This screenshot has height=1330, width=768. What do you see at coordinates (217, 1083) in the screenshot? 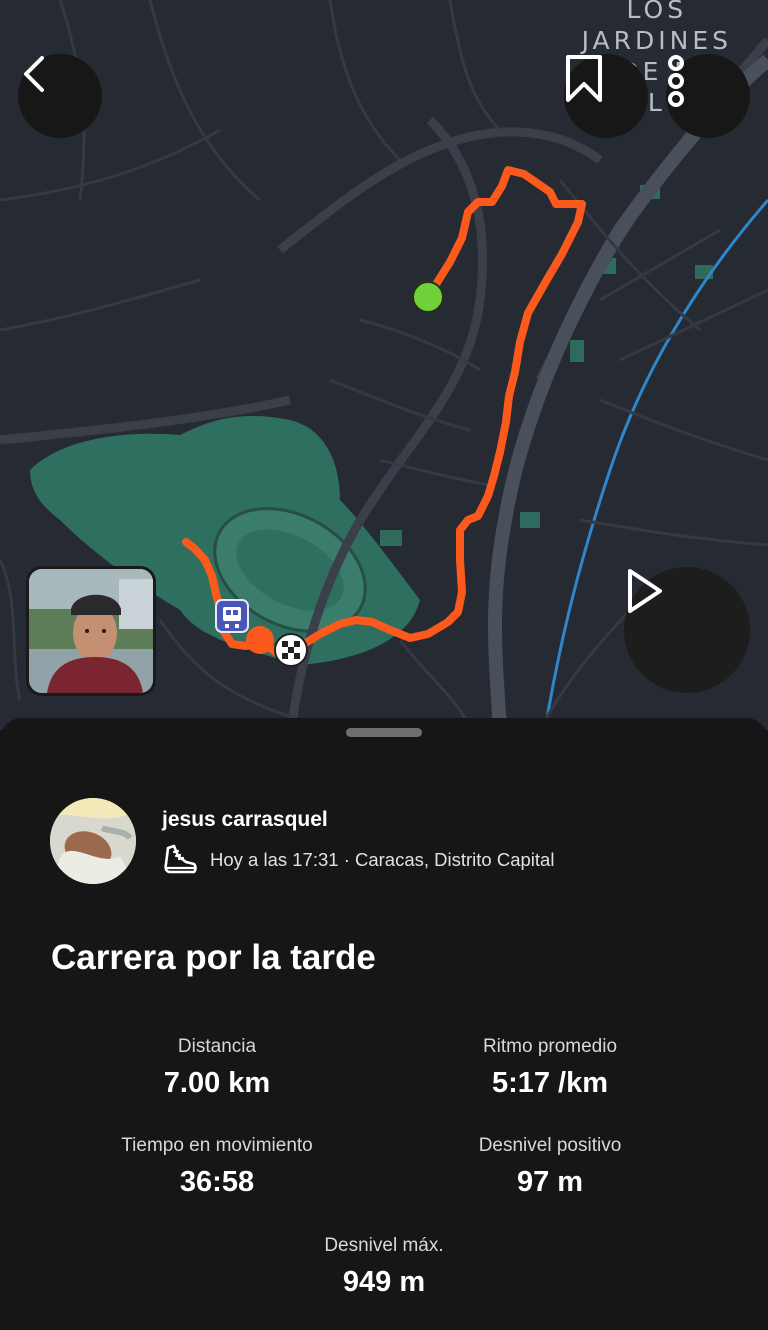
I see `stat-value: 7.00 km` at bounding box center [217, 1083].